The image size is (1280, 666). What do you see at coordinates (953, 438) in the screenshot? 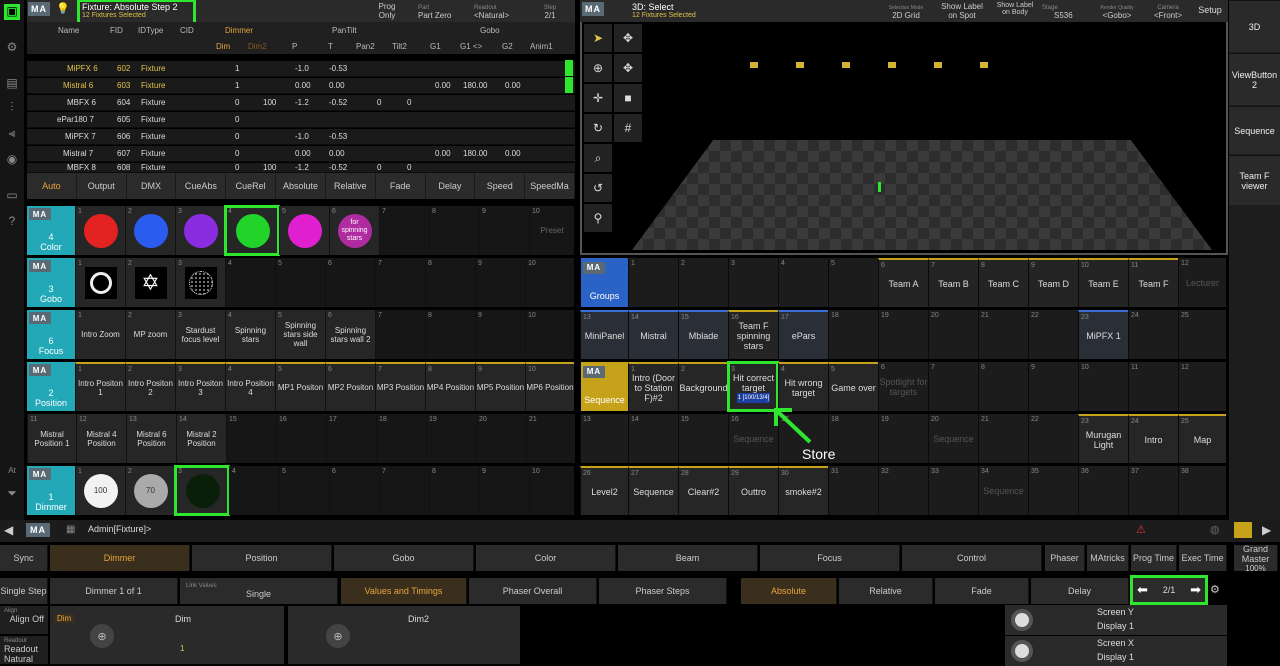
I see `sequence-placeholder: 20 Sequence` at bounding box center [953, 438].